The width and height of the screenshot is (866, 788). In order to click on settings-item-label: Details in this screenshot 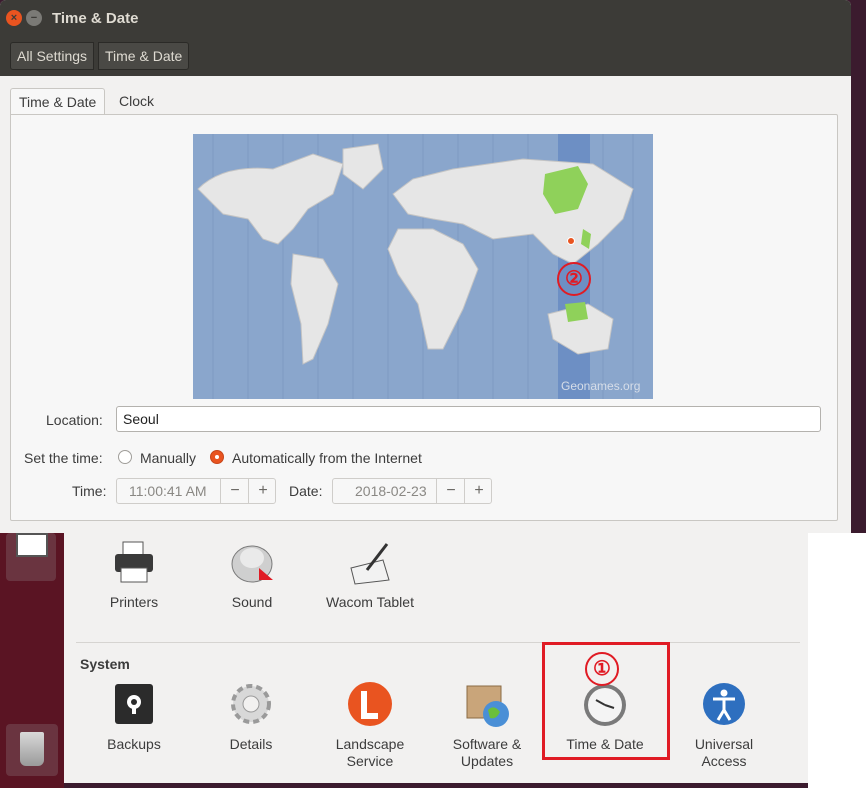, I will do `click(251, 744)`.